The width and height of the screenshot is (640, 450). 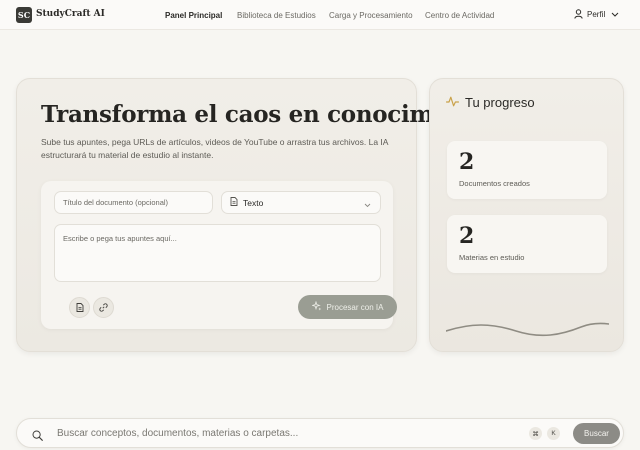 I want to click on content-type-value: Texto, so click(x=253, y=202).